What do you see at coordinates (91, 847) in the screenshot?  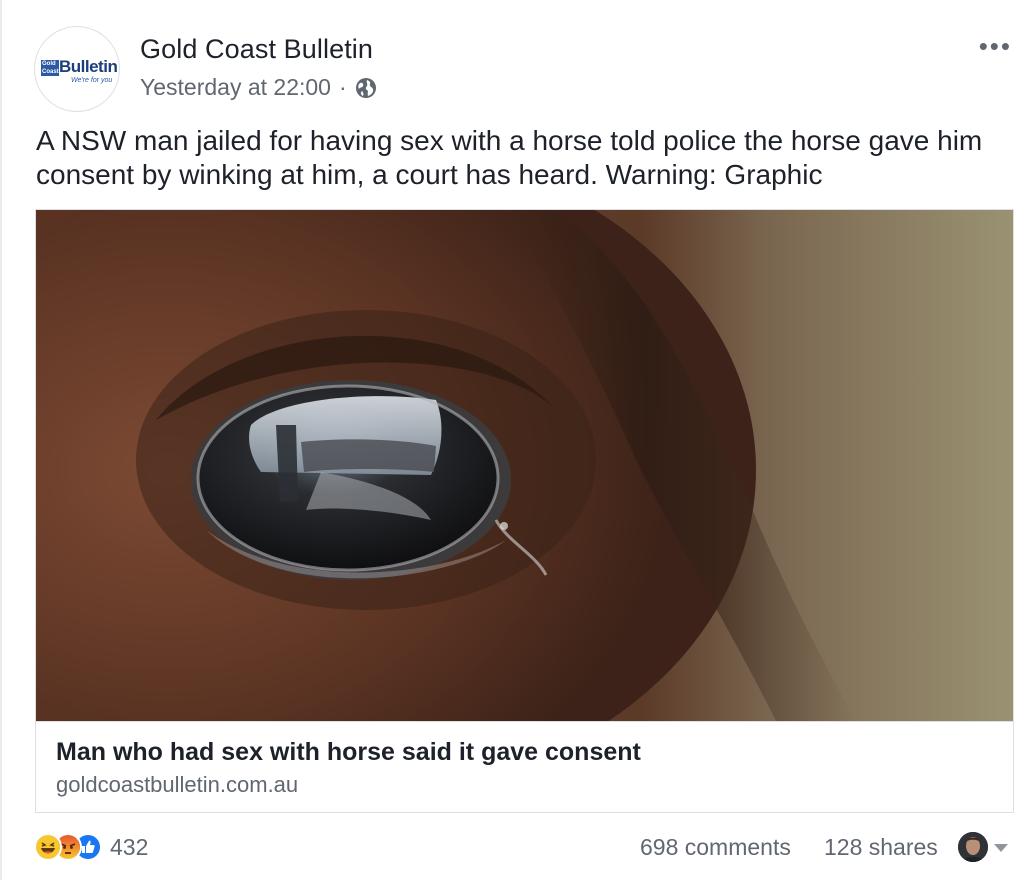 I see `reactions-summary: 432` at bounding box center [91, 847].